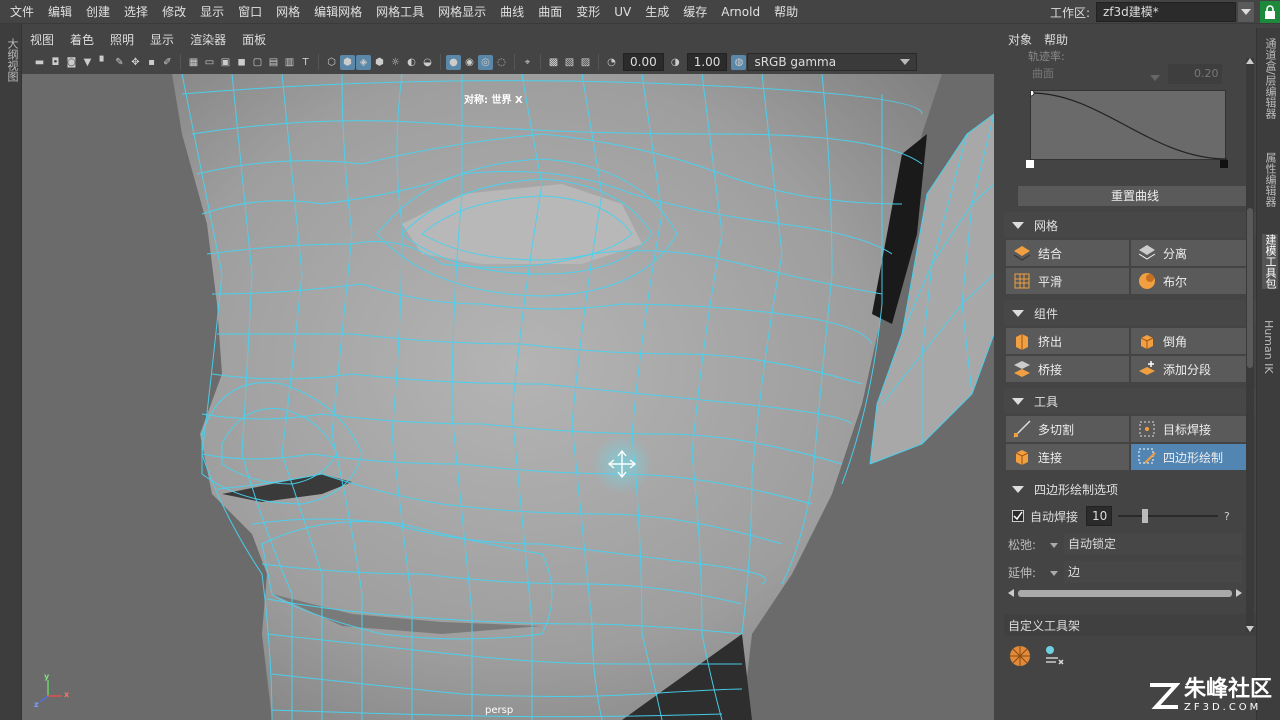  Describe the element at coordinates (1127, 124) in the screenshot. I see `falloff-curve-graph` at that location.